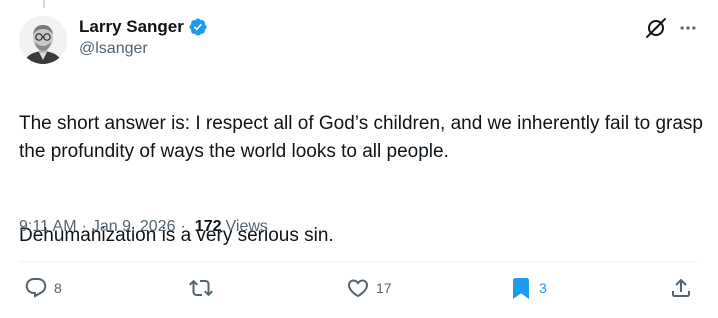  What do you see at coordinates (43, 40) in the screenshot?
I see `avatar` at bounding box center [43, 40].